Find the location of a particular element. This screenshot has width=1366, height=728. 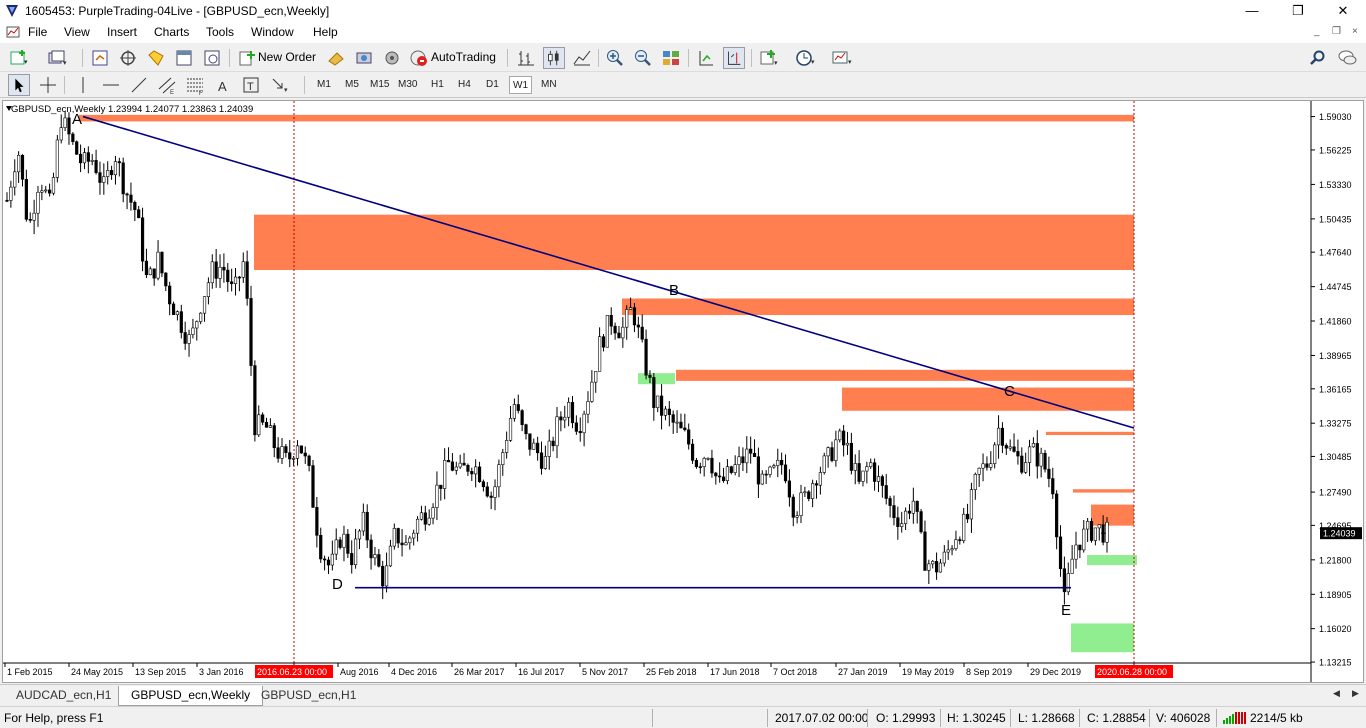

point-label-b: B is located at coordinates (674, 290).